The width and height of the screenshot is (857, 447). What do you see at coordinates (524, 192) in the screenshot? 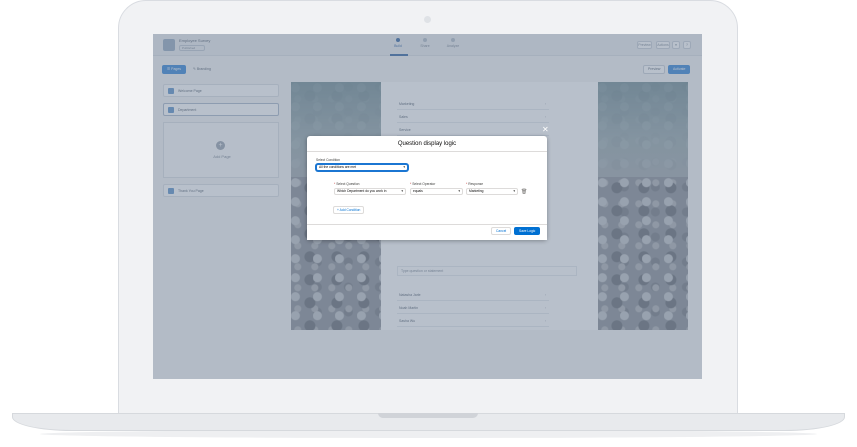
I see `delete-condition-icon: 🗑` at bounding box center [524, 192].